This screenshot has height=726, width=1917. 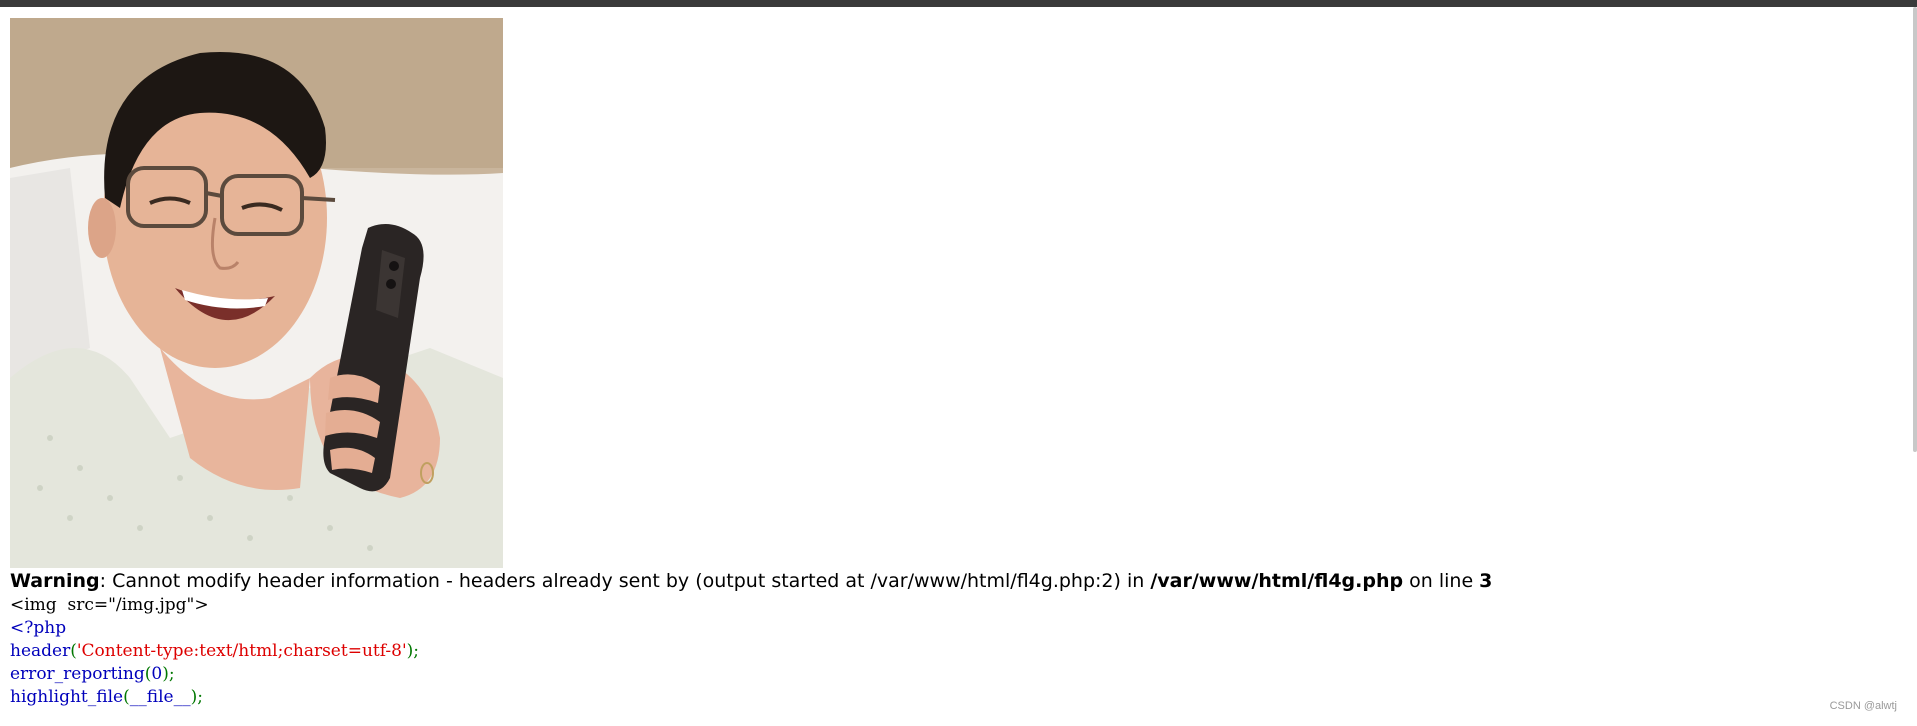 I want to click on warning-on-line-text: on line, so click(x=1441, y=581).